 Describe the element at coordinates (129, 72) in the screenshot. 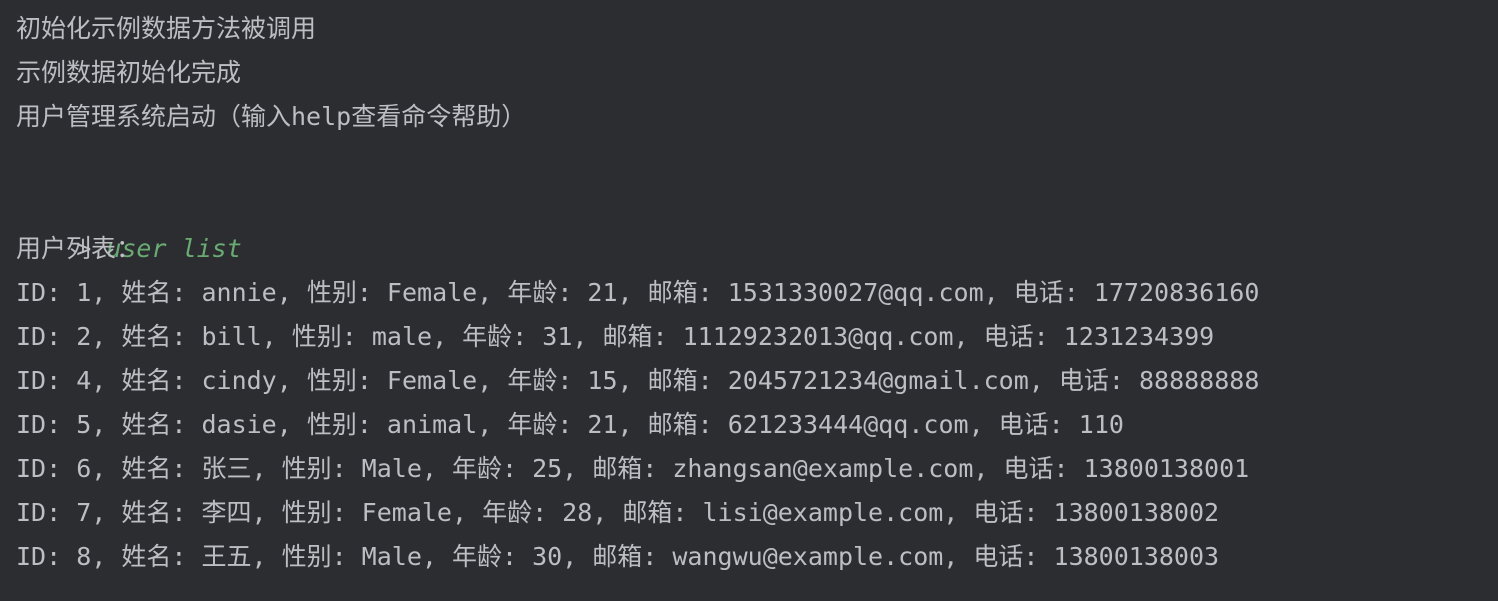

I see `log-line-init-complete: 示例数据初始化完成` at that location.